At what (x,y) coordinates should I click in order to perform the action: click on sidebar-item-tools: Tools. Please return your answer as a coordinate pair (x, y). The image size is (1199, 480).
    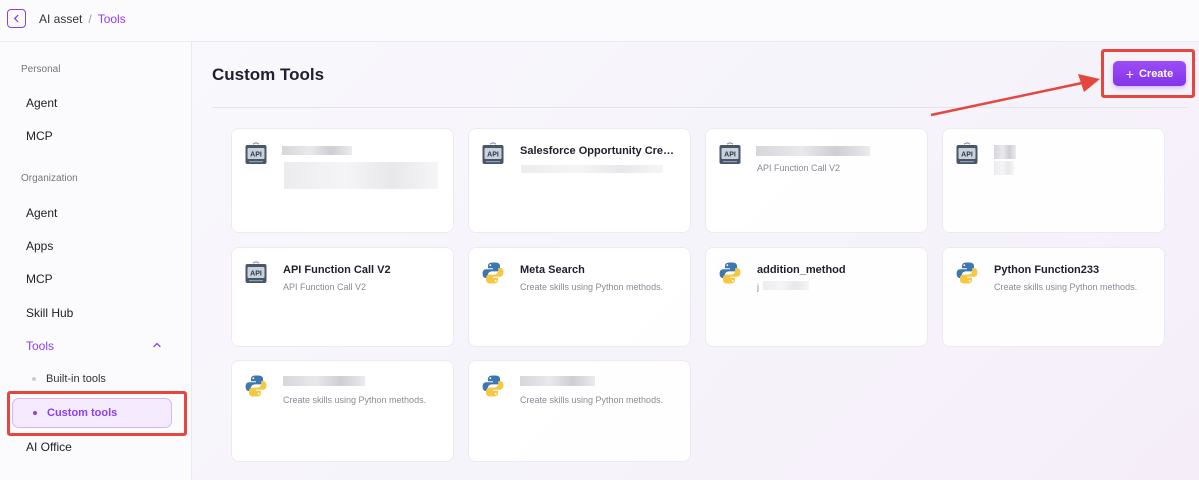
    Looking at the image, I should click on (40, 346).